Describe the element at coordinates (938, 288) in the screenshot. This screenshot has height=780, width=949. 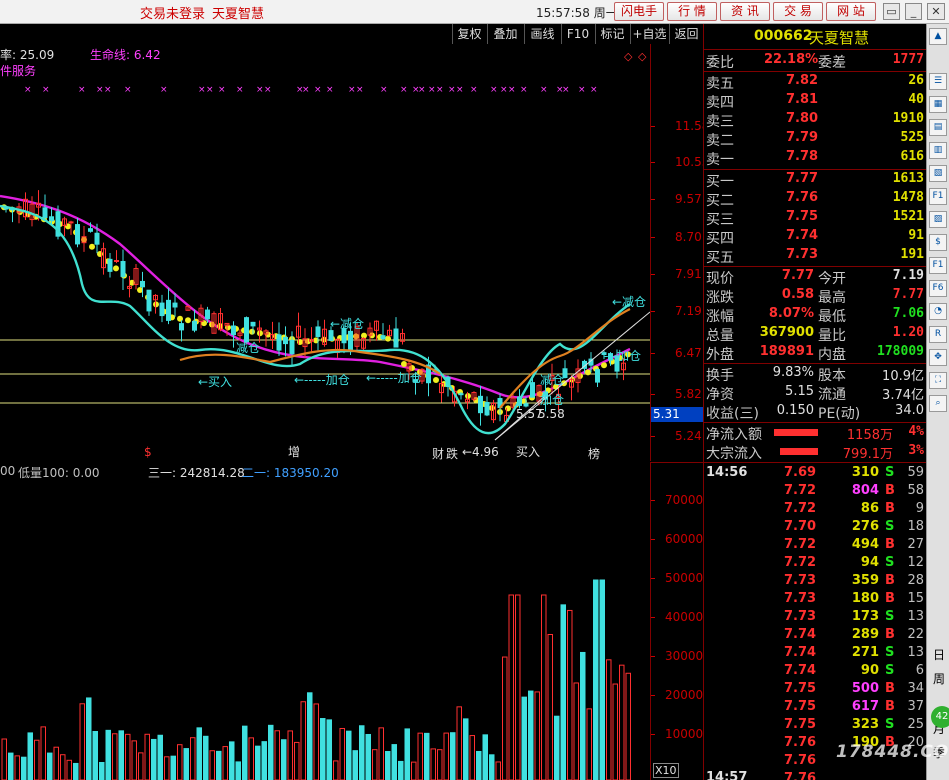
I see `f6-icon: F6` at that location.